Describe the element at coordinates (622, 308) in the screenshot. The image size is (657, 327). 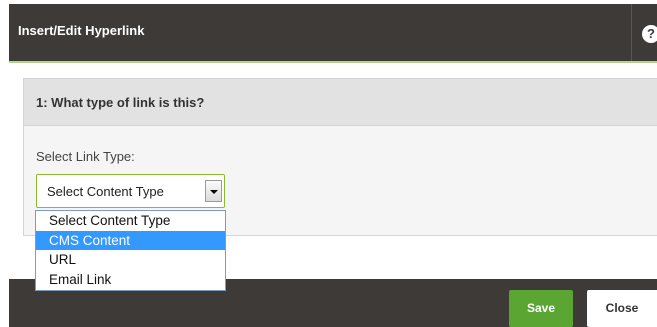
I see `close-button: Close` at that location.